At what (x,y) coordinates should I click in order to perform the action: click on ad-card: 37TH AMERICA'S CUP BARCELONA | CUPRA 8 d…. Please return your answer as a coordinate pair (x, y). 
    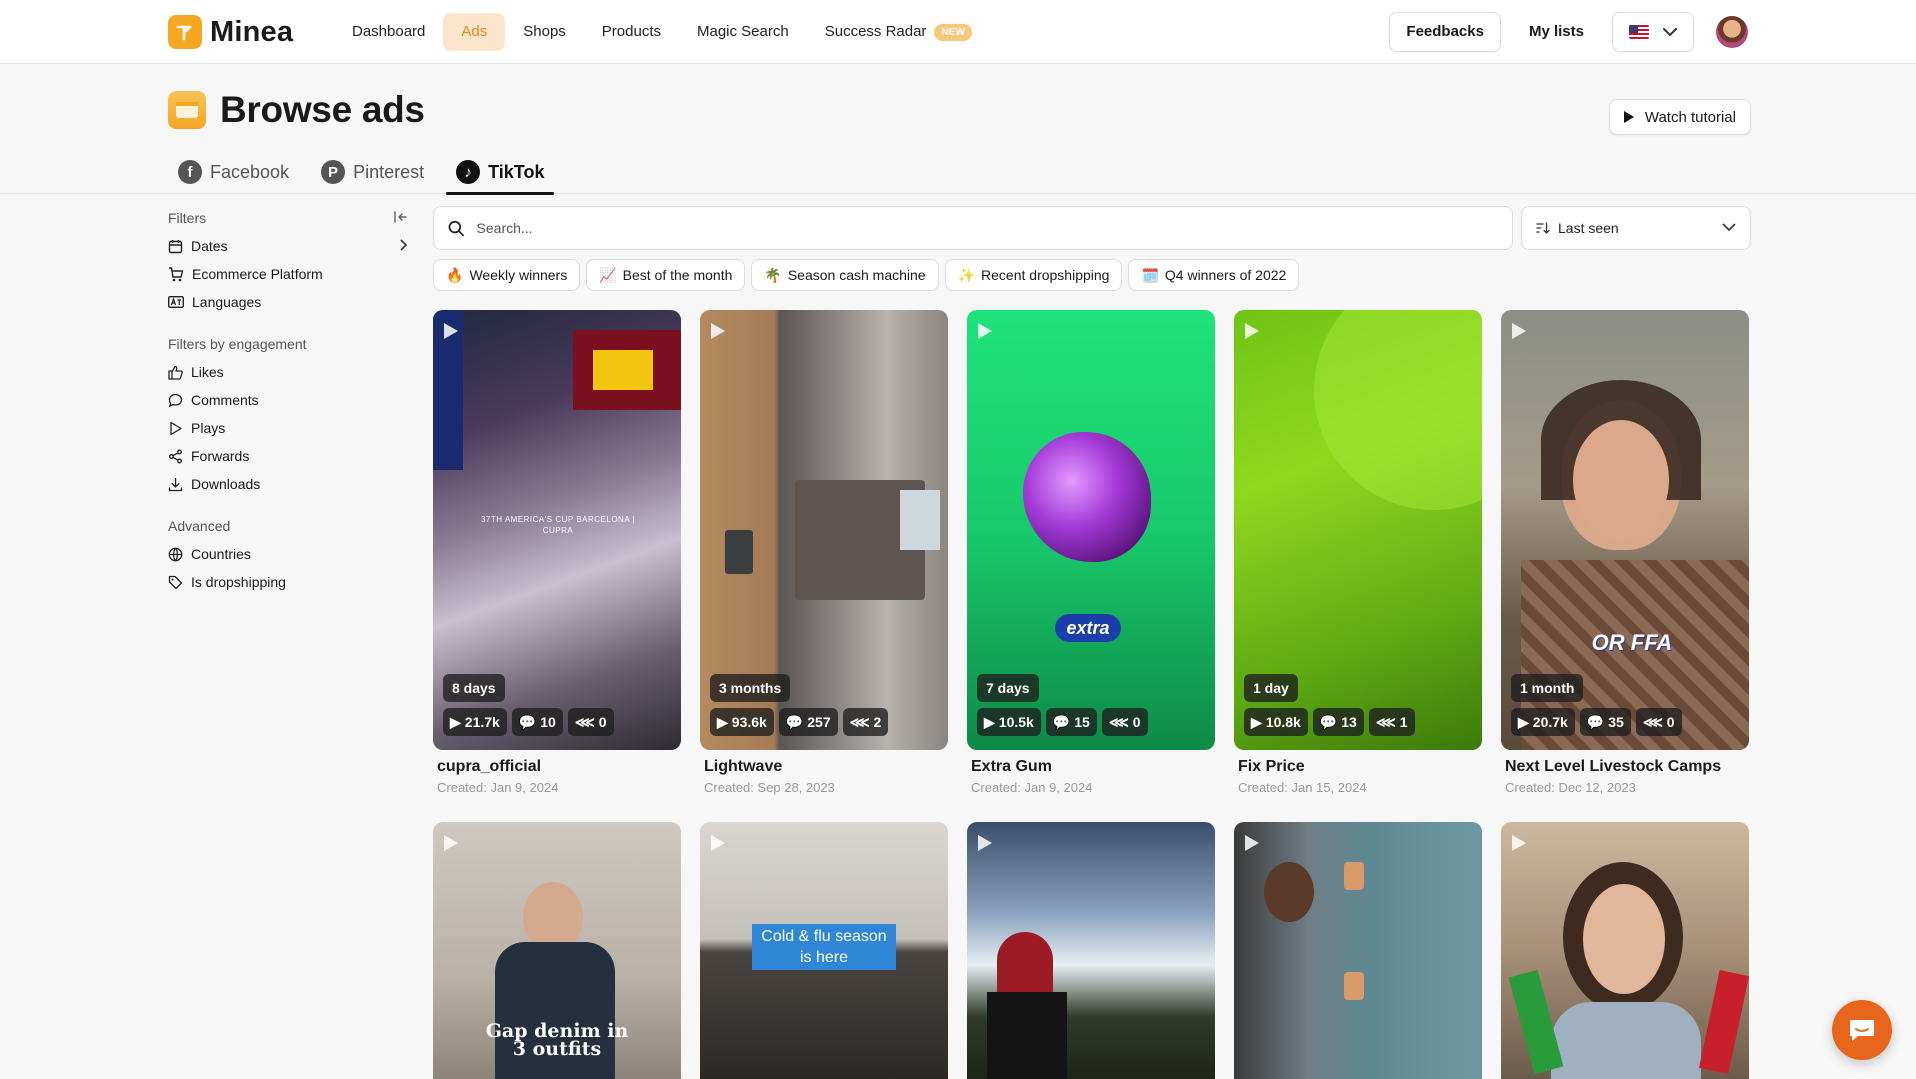
    Looking at the image, I should click on (557, 552).